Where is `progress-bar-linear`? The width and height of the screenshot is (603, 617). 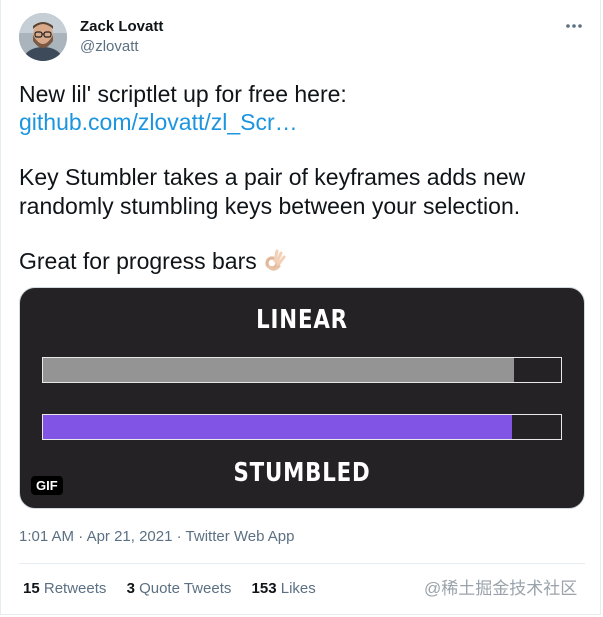 progress-bar-linear is located at coordinates (302, 370).